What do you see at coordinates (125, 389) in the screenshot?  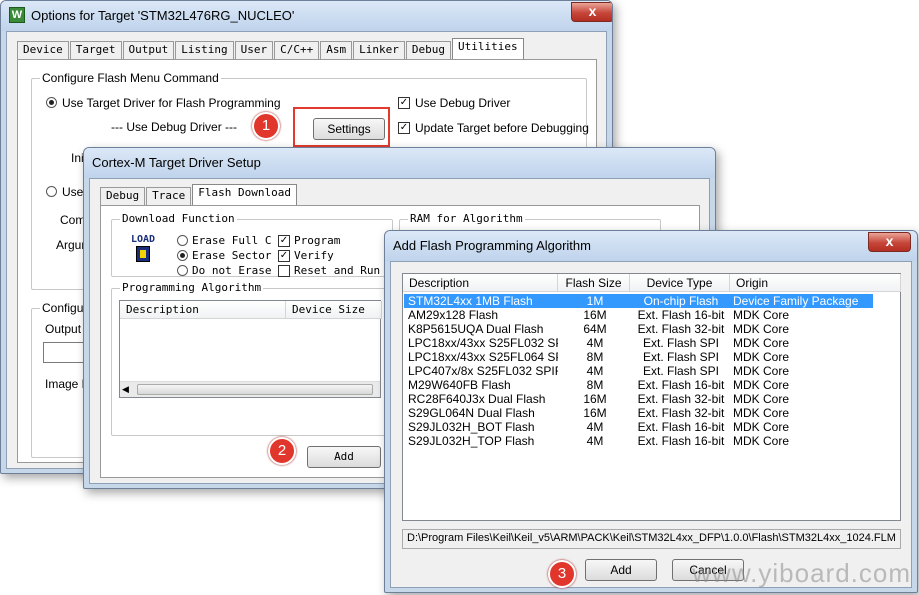 I see `scroll-left-icon: ◀` at bounding box center [125, 389].